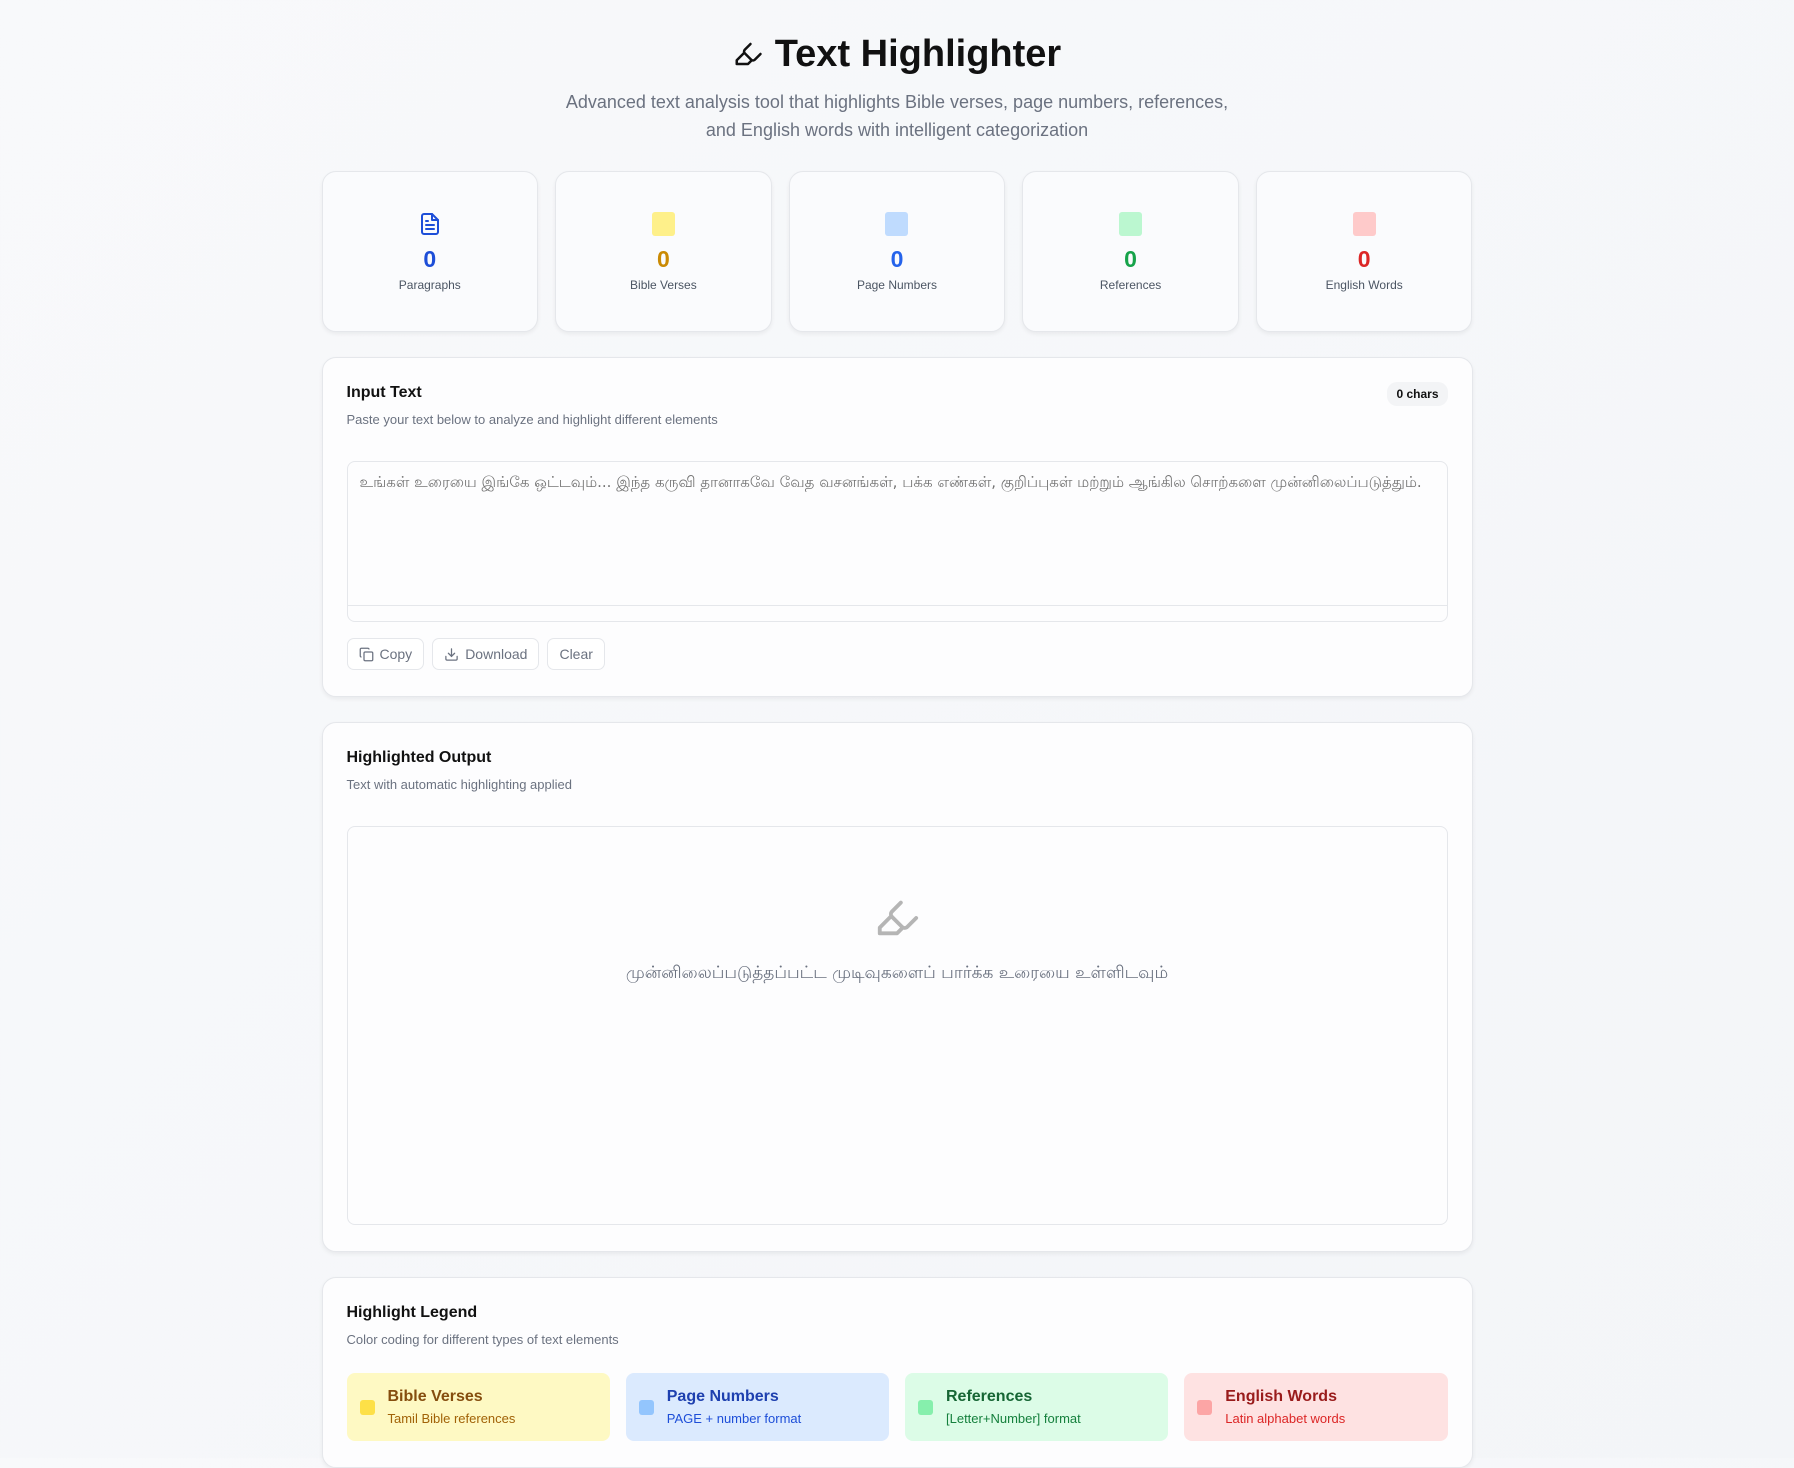 The image size is (1794, 1468). Describe the element at coordinates (496, 654) in the screenshot. I see `download-label: Download` at that location.